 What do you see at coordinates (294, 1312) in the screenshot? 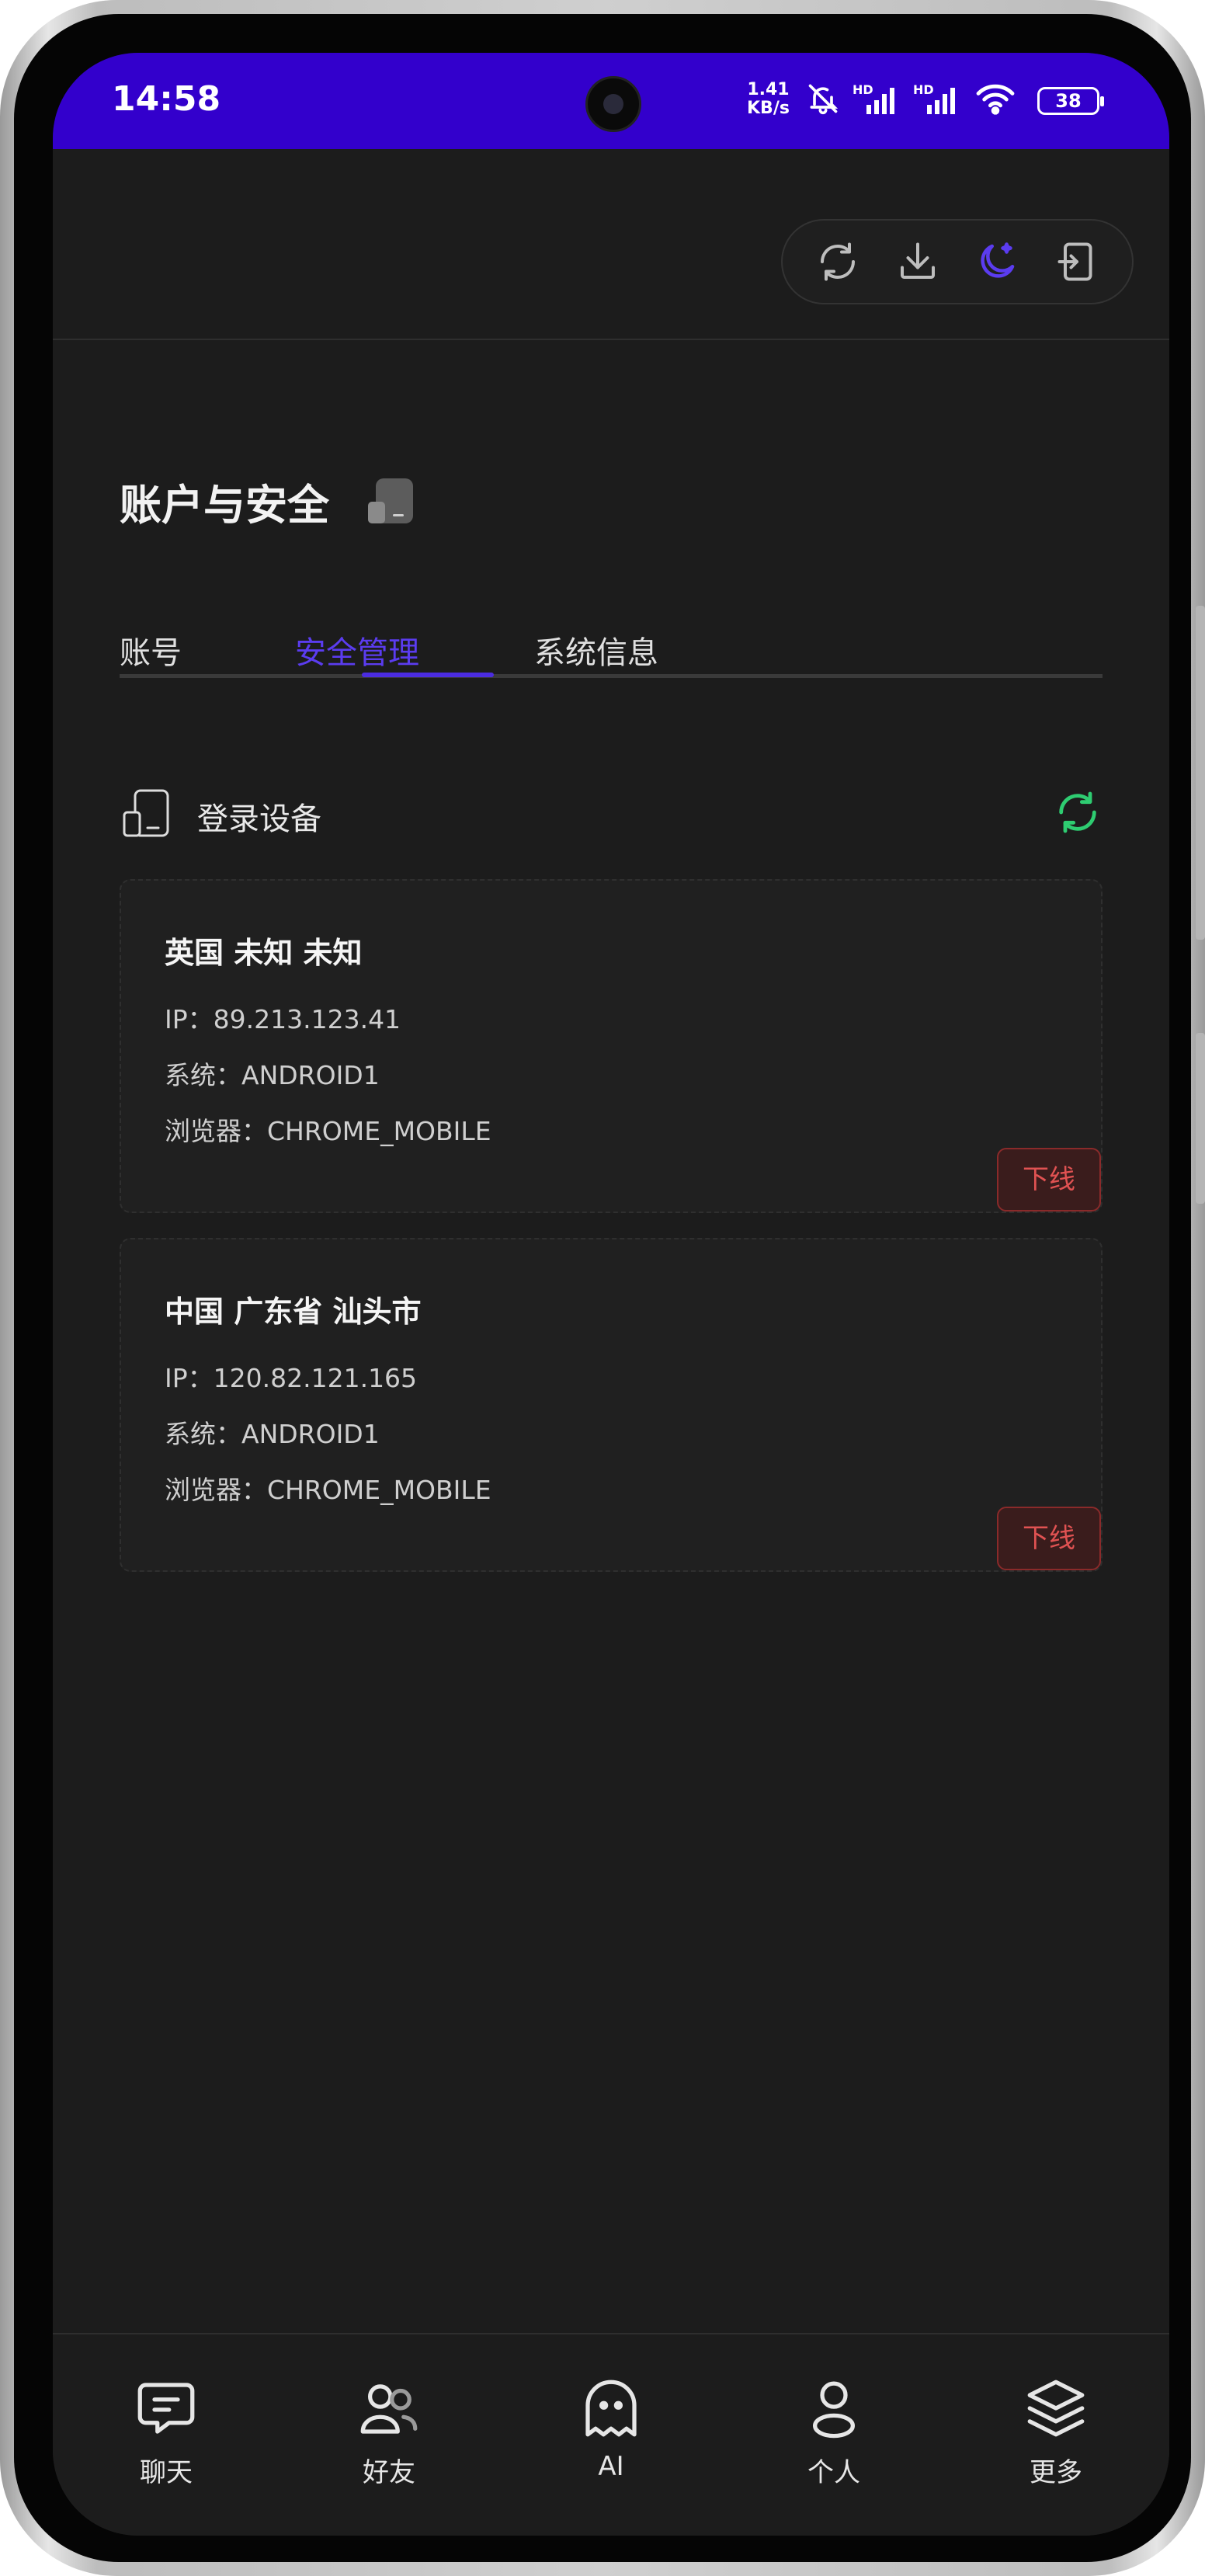
I see `device-location: 中国 广东省 汕头市` at bounding box center [294, 1312].